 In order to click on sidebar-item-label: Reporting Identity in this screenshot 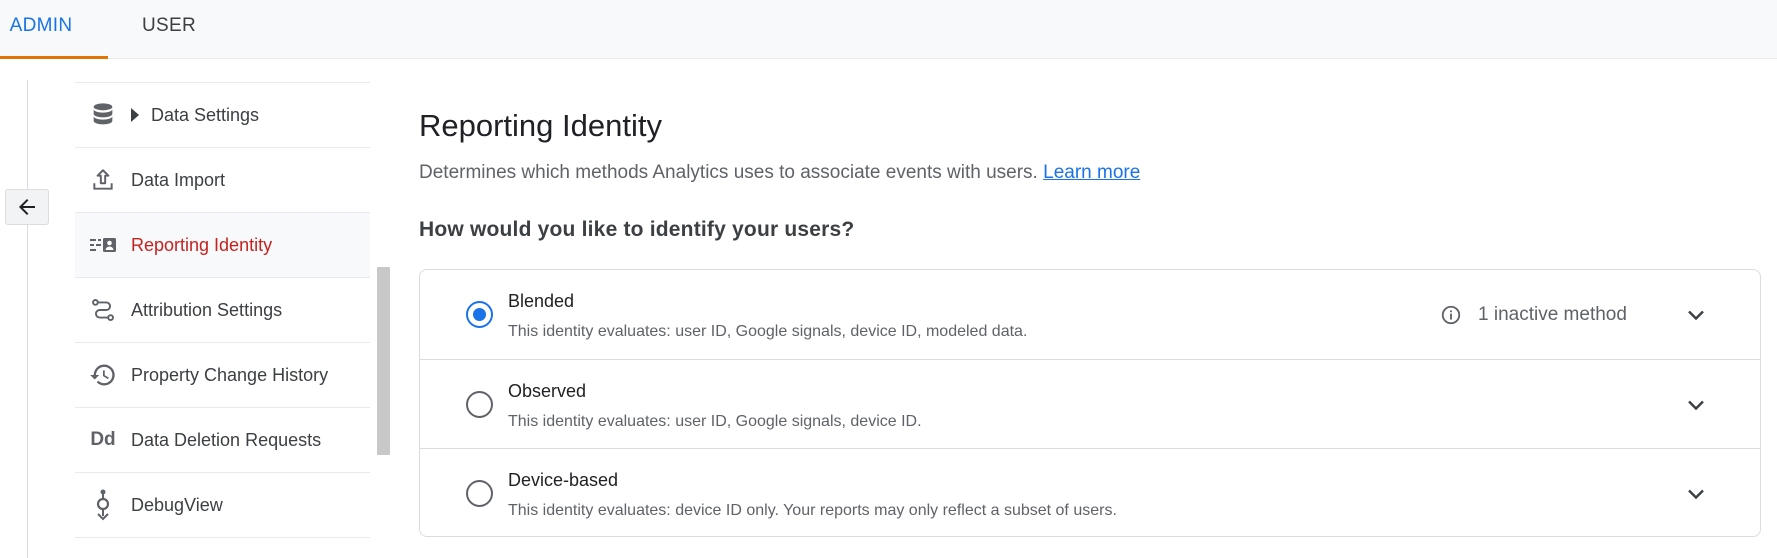, I will do `click(202, 244)`.